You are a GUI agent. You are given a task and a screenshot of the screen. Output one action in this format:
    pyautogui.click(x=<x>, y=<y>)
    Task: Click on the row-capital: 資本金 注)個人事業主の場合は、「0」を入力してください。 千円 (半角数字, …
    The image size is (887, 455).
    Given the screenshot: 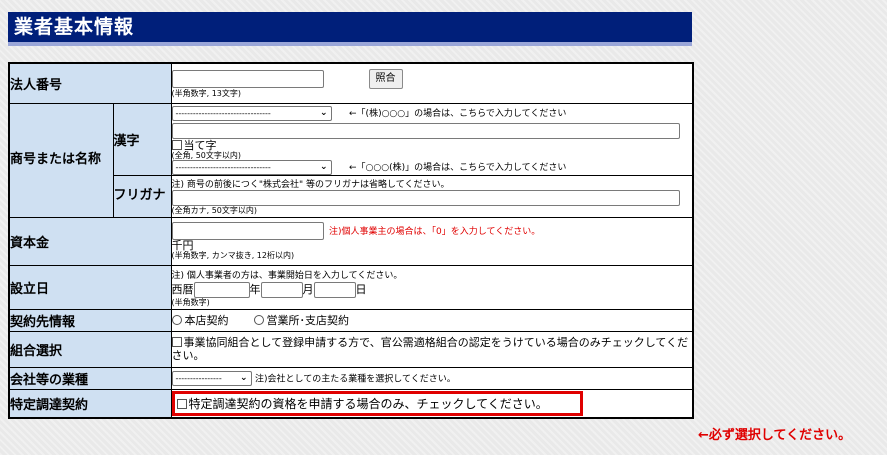 What is the action you would take?
    pyautogui.click(x=351, y=241)
    